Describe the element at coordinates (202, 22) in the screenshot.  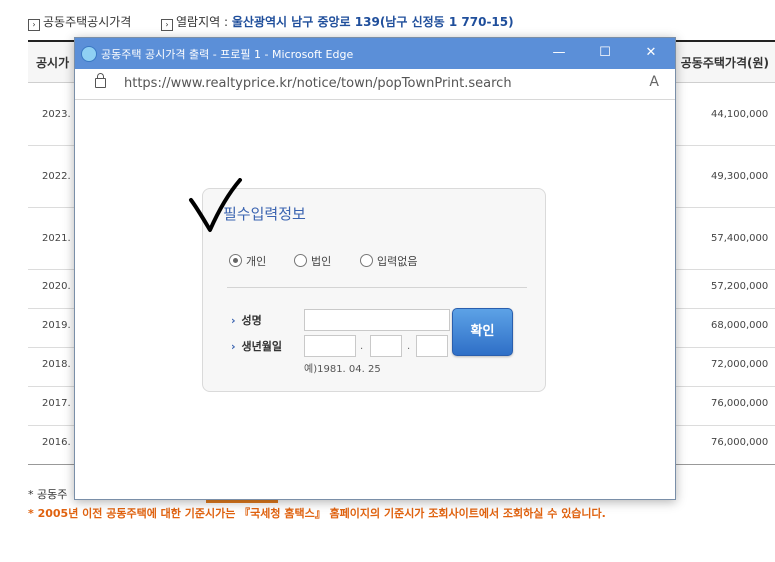
I see `location-label: 열람지역 :` at that location.